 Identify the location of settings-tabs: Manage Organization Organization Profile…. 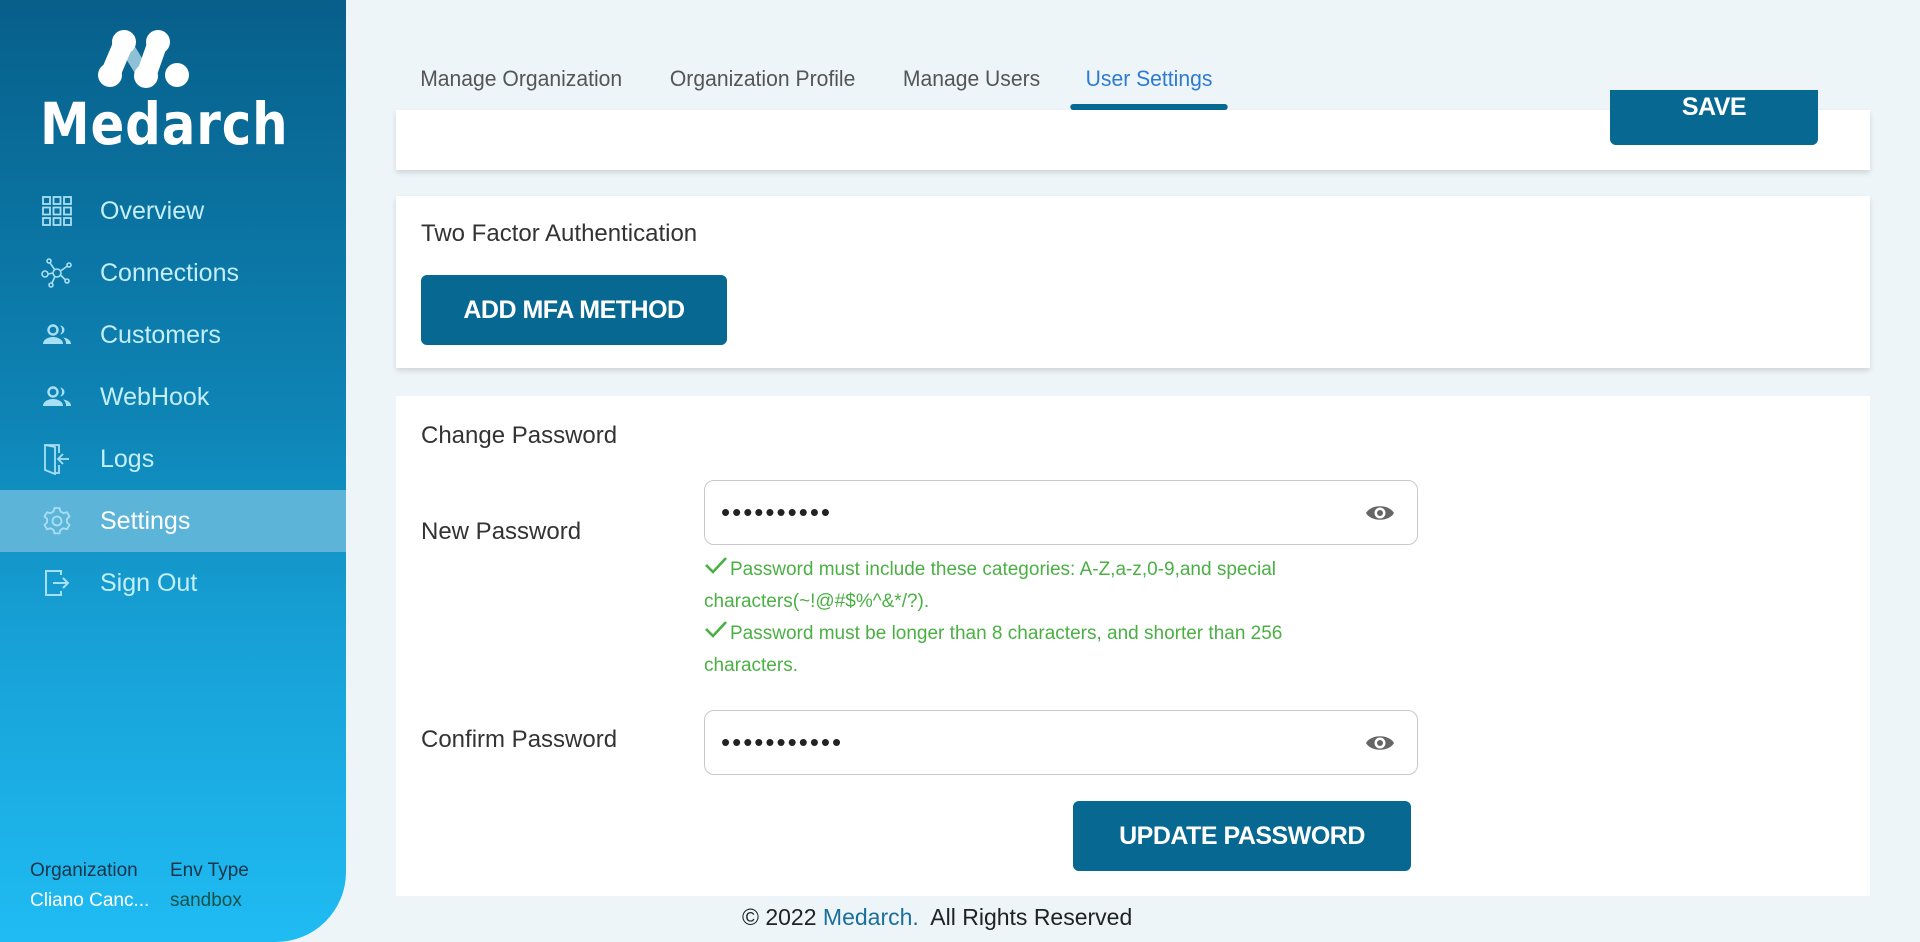
(815, 84).